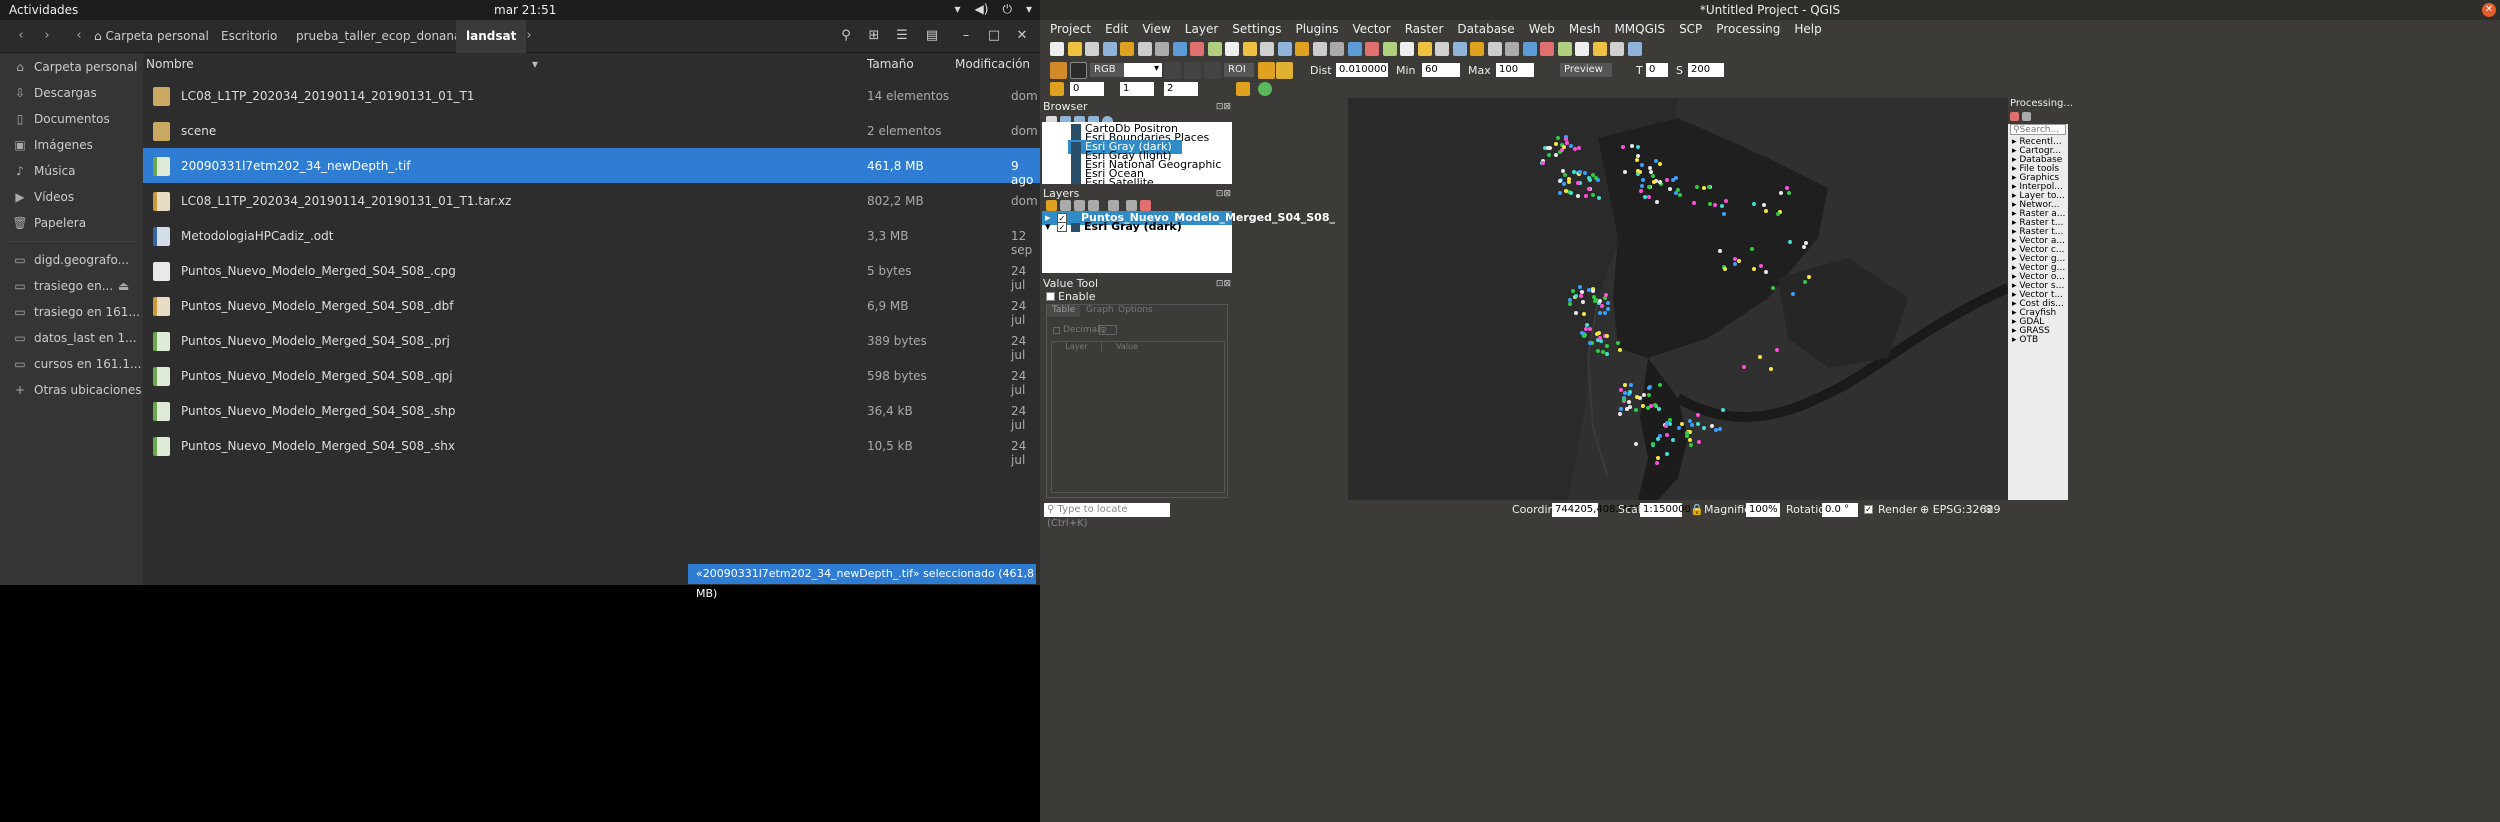  What do you see at coordinates (1371, 29) in the screenshot?
I see `menu-vector: Vector` at bounding box center [1371, 29].